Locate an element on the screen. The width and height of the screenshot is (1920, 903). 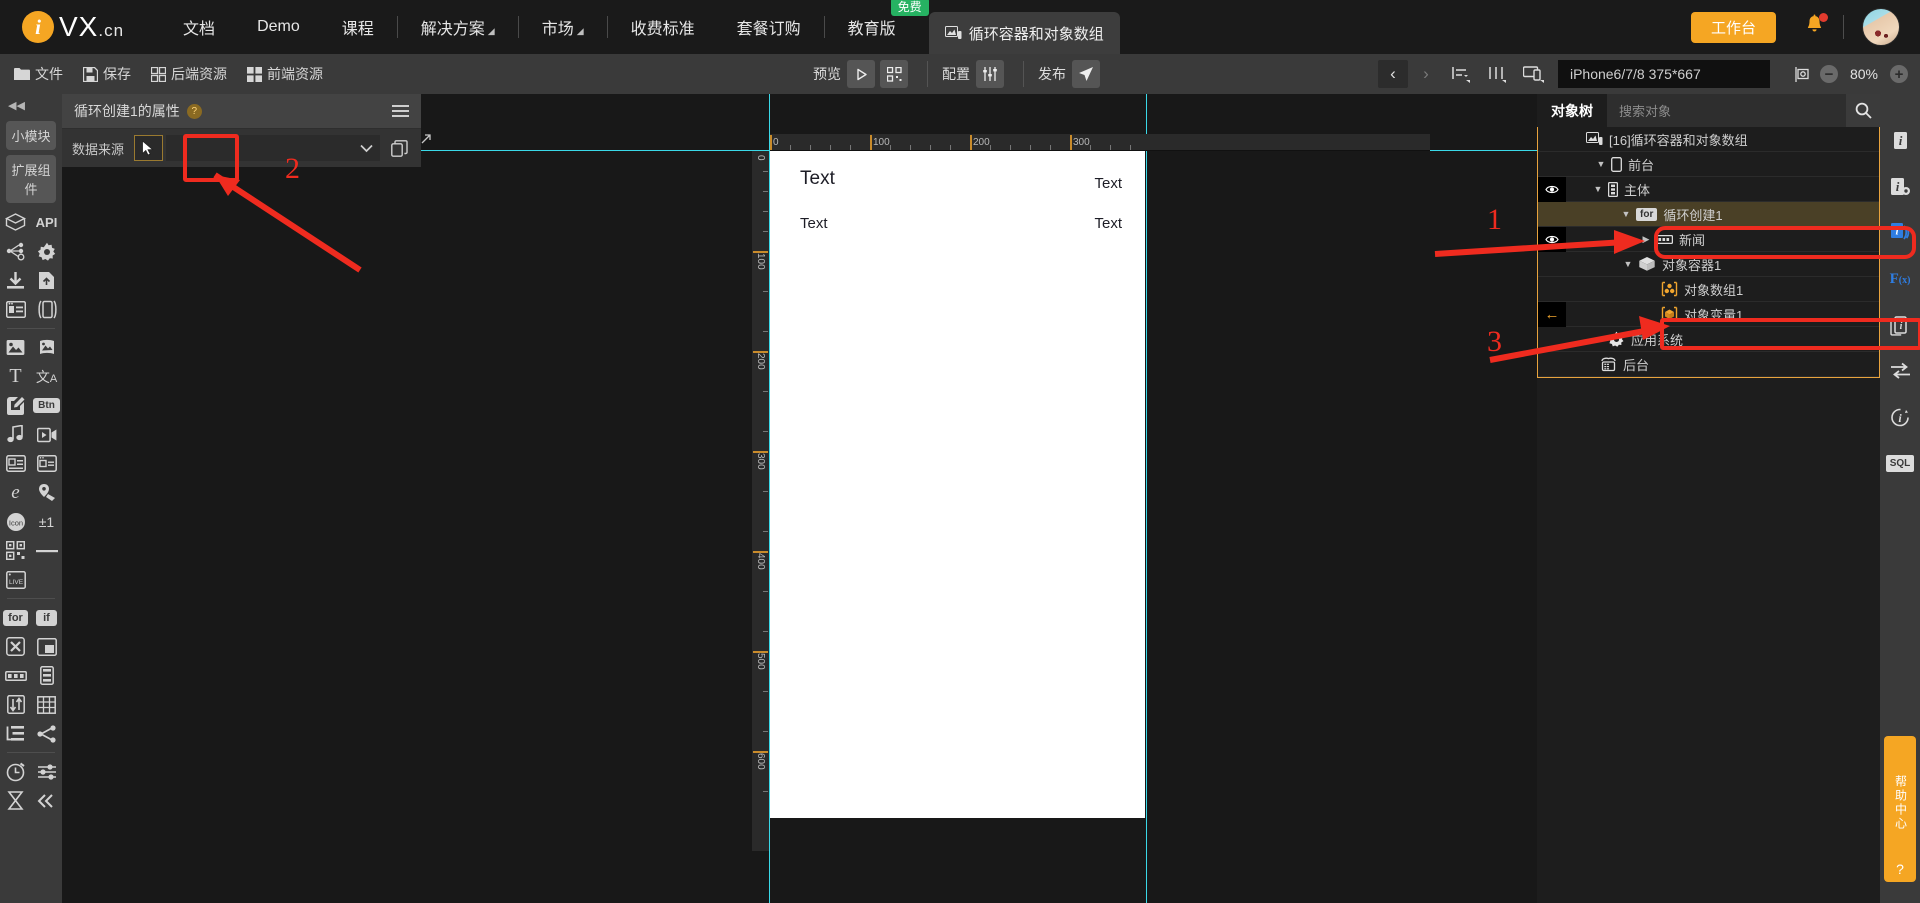
save-button: 保存 is located at coordinates (107, 74).